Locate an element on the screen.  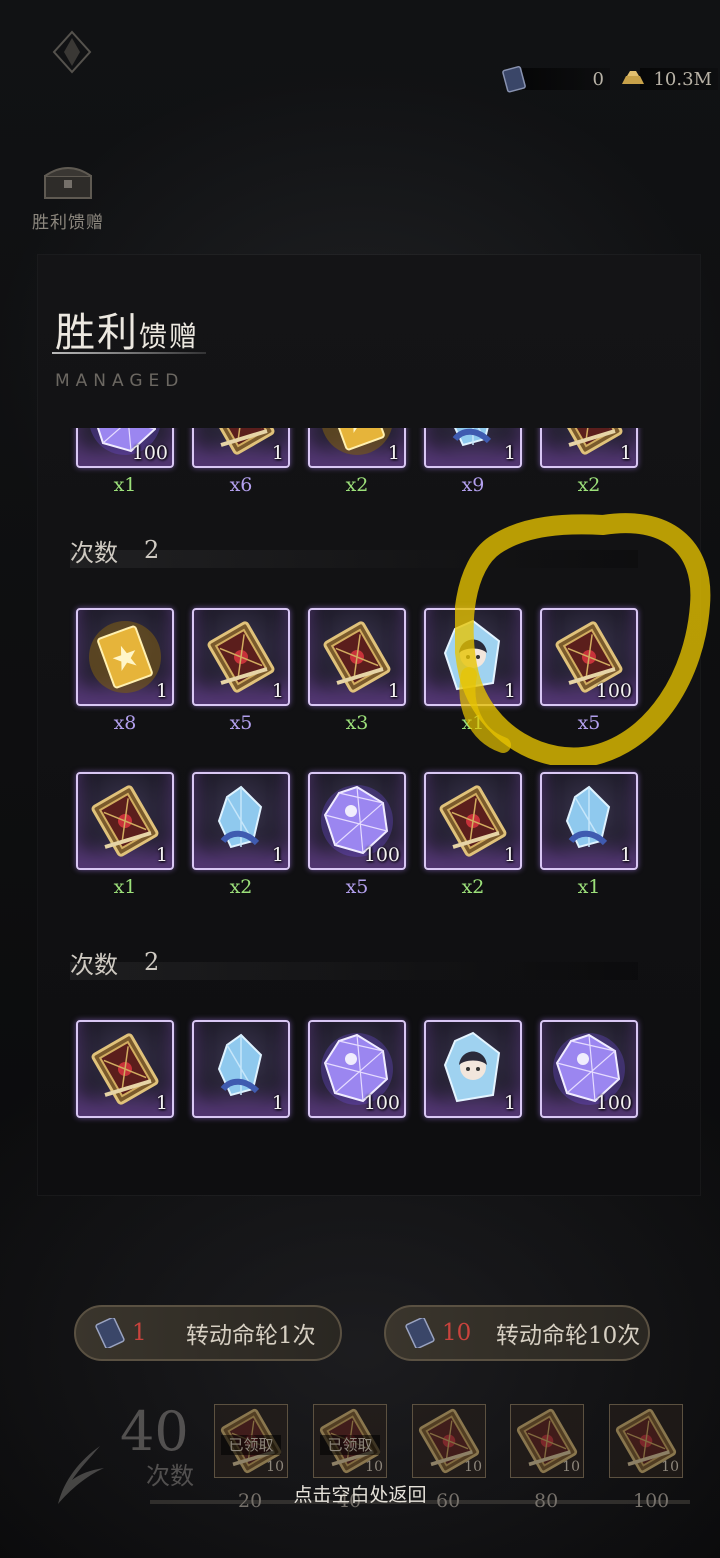
reward-multiplier: x6 is located at coordinates (241, 485).